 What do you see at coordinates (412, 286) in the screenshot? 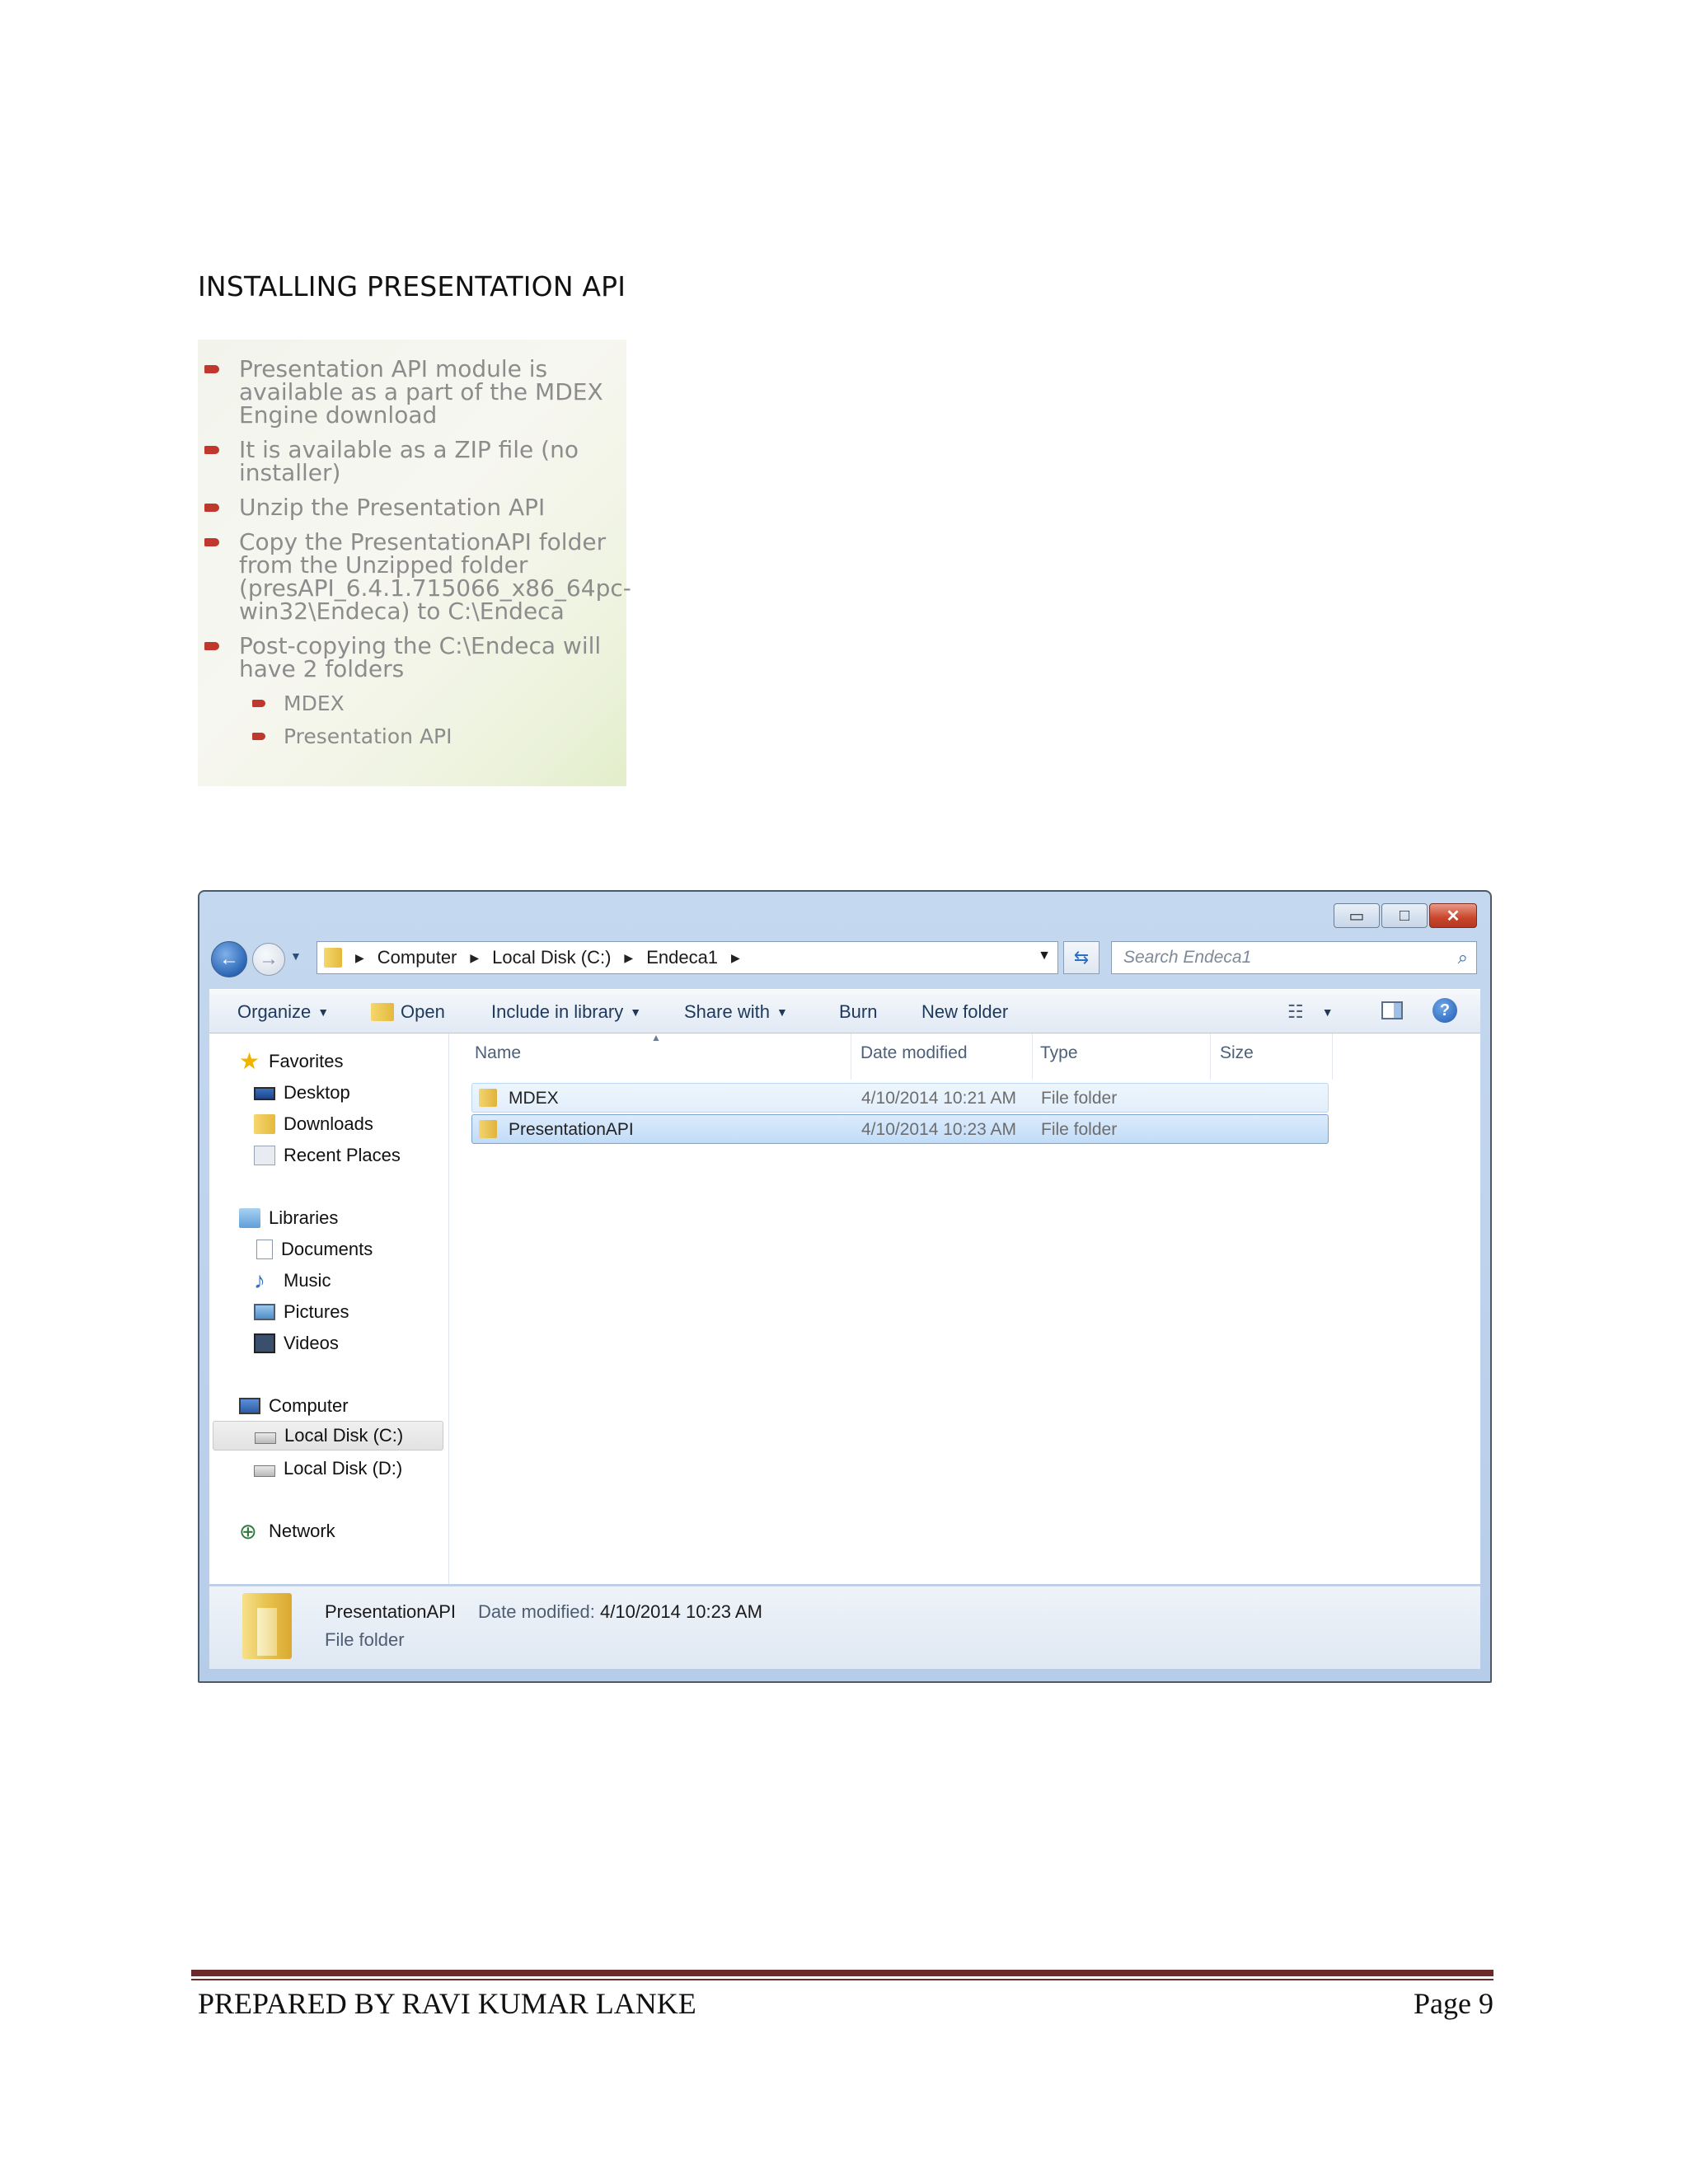
I see `section-title: INSTALLING PRESENTATION API` at bounding box center [412, 286].